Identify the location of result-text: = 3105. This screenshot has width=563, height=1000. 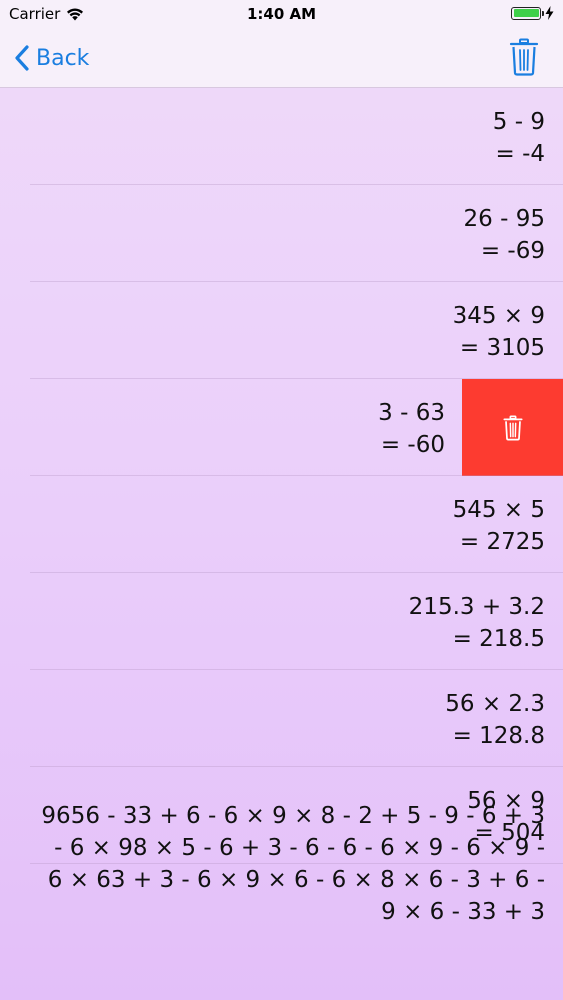
(502, 348).